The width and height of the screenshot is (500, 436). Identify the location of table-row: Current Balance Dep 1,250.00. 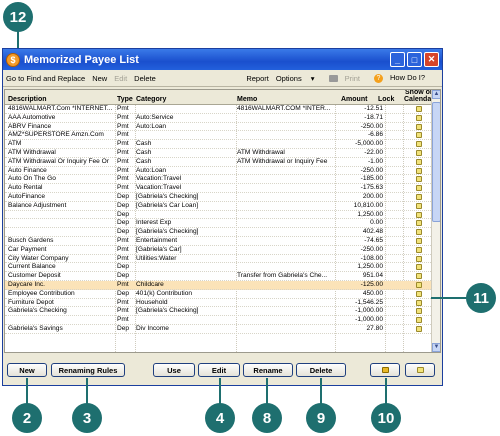
(219, 268).